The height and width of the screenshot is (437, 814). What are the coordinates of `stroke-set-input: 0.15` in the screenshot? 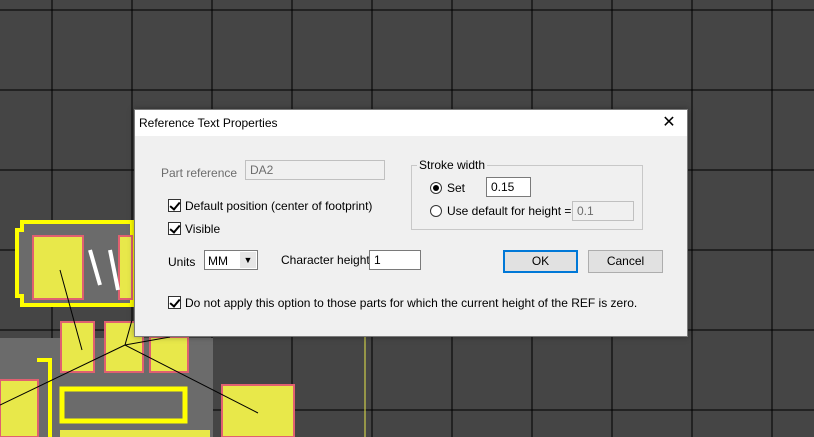 It's located at (508, 187).